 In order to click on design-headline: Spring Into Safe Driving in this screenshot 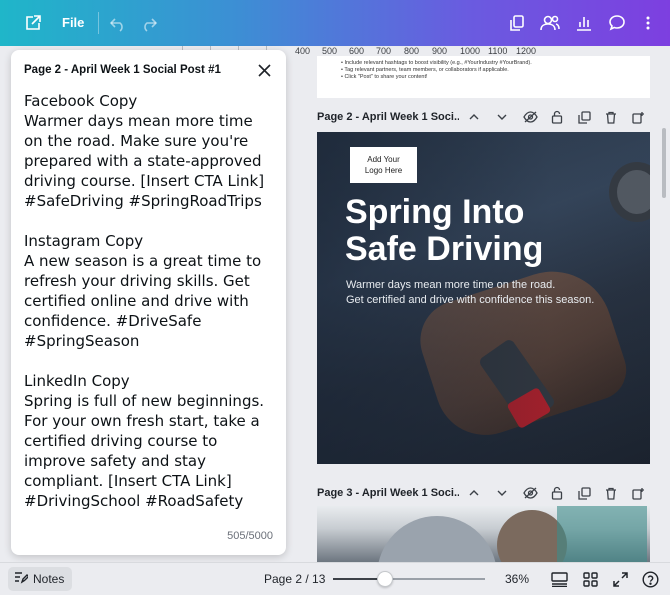, I will do `click(495, 231)`.